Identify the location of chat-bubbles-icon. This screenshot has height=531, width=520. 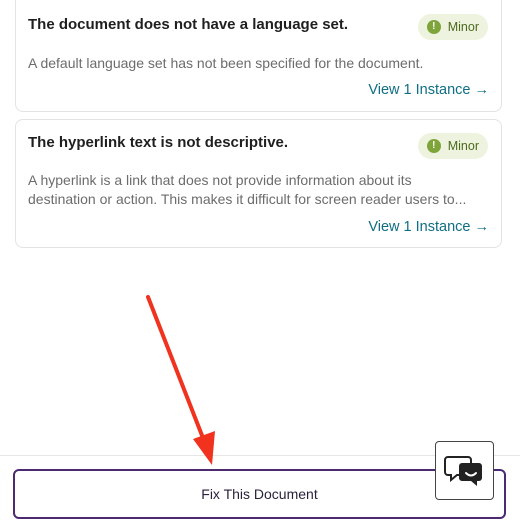
(463, 471).